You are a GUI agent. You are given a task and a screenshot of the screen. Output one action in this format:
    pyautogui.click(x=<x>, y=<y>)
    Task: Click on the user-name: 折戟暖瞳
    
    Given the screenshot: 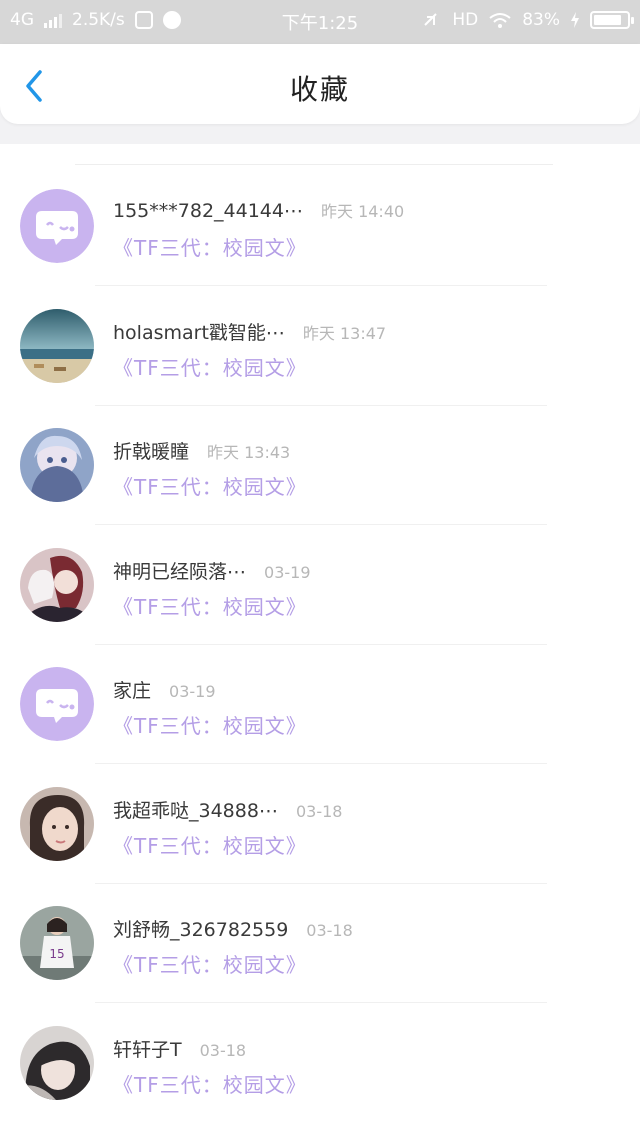 What is the action you would take?
    pyautogui.click(x=151, y=452)
    